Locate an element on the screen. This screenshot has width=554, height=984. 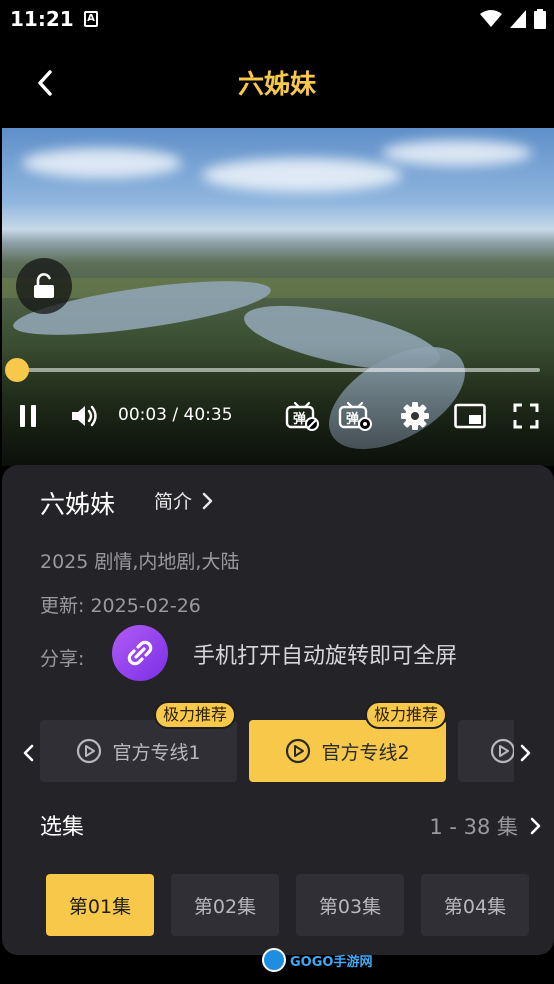
battery-icon is located at coordinates (540, 19).